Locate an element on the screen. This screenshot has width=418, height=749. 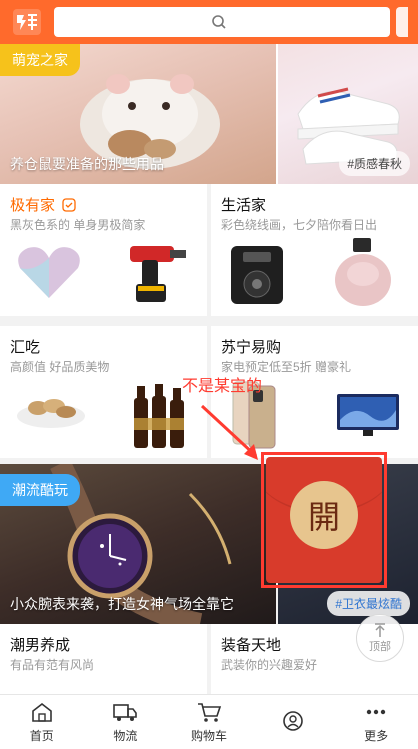
annotation-text: 不是某宝的 is located at coordinates (222, 386).